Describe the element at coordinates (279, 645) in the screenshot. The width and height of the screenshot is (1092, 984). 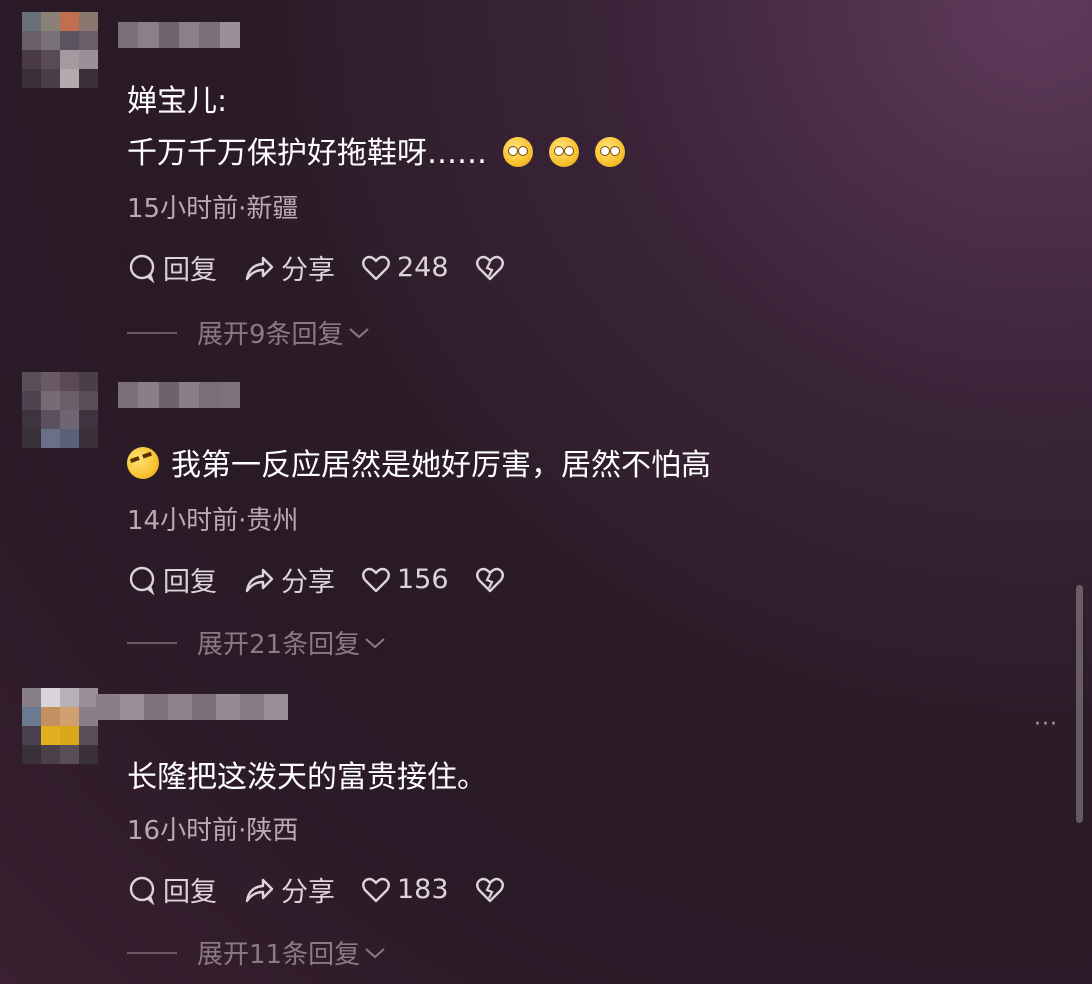
I see `expand-replies-label: 展开21条回复` at that location.